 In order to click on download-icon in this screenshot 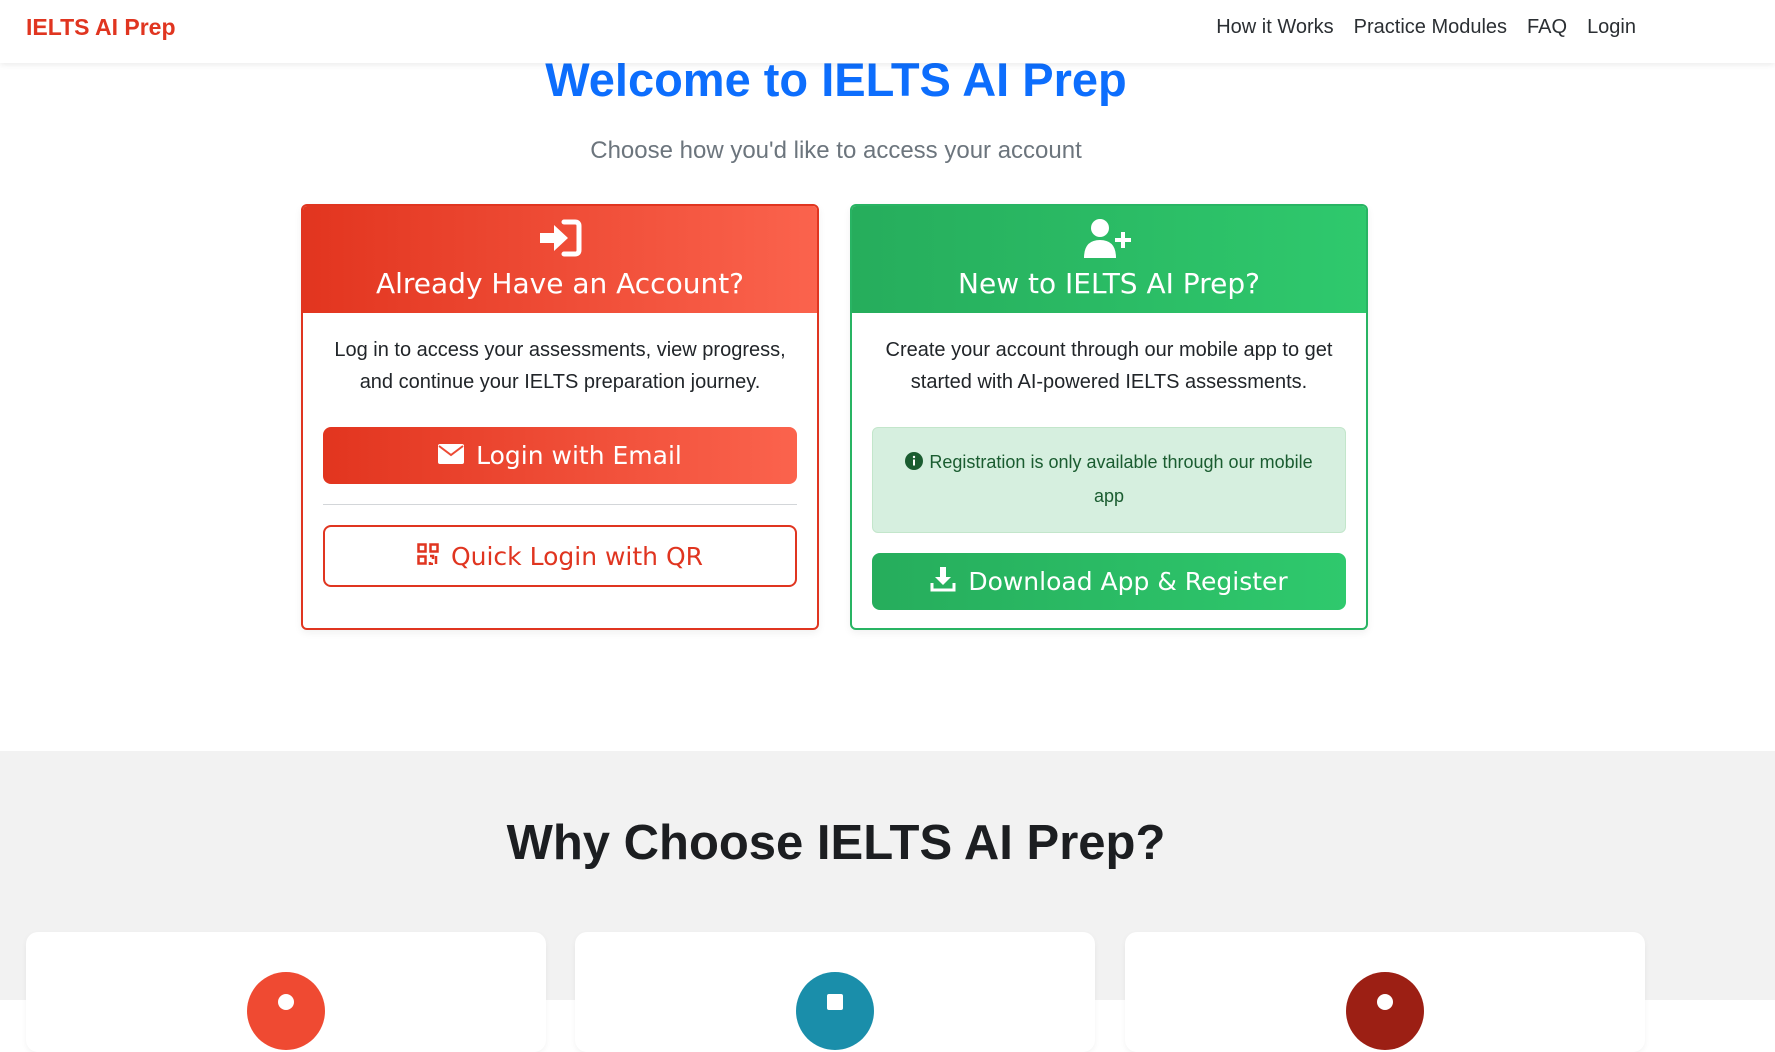, I will do `click(943, 582)`.